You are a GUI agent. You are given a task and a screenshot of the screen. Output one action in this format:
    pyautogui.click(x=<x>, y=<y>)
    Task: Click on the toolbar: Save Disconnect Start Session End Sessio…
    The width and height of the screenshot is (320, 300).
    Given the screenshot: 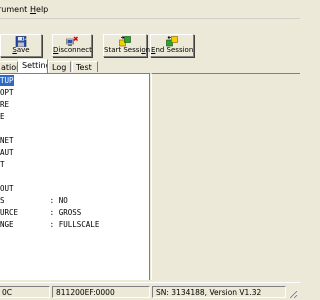 What is the action you would take?
    pyautogui.click(x=150, y=40)
    